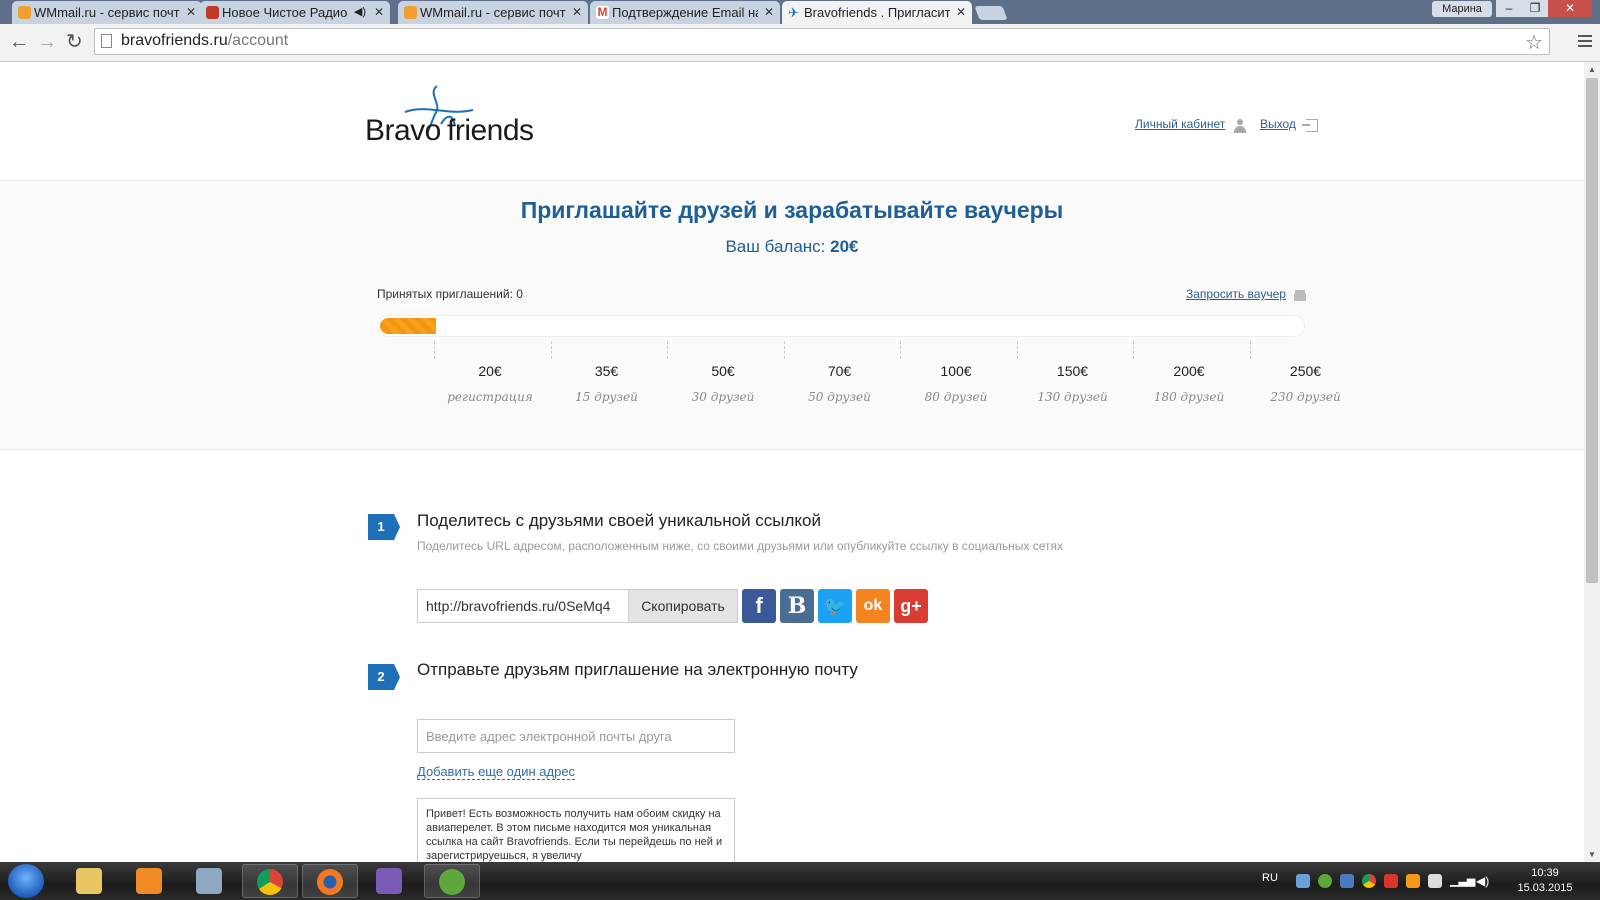 This screenshot has width=1600, height=900. I want to click on milestone-amount: 50€, so click(723, 371).